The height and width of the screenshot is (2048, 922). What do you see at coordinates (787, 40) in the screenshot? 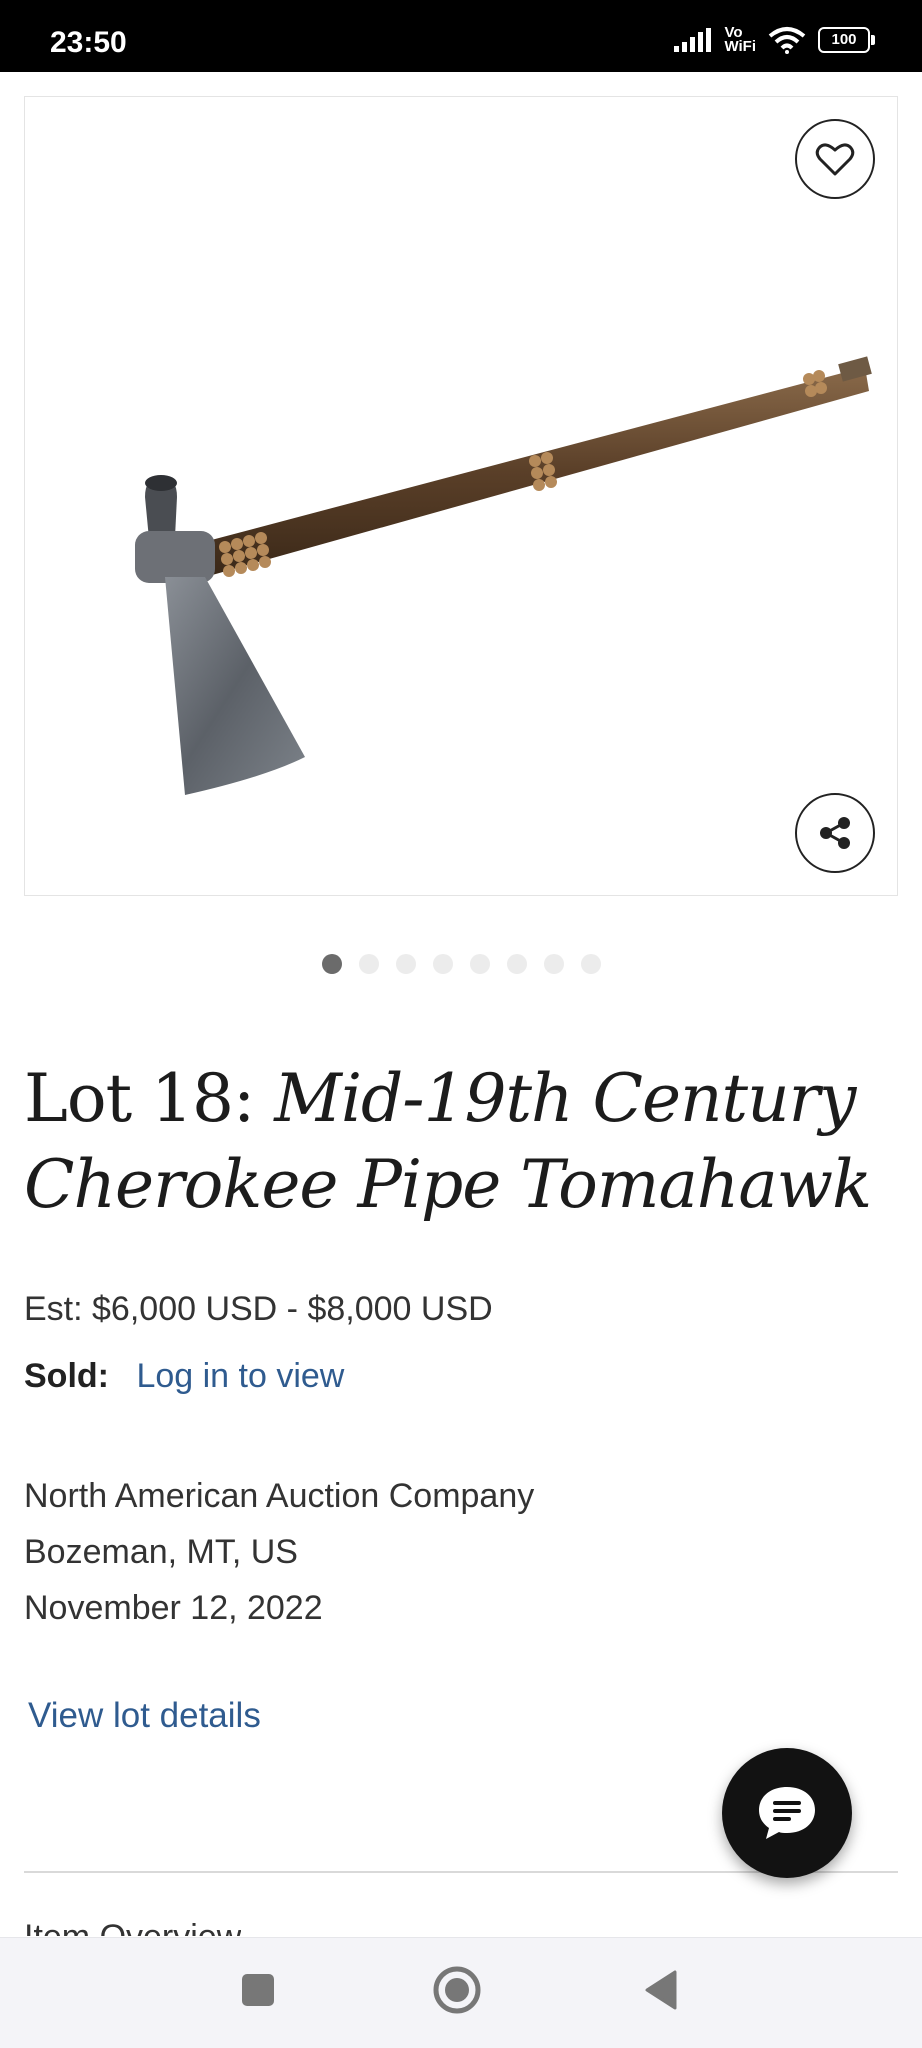
I see `wifi-icon` at bounding box center [787, 40].